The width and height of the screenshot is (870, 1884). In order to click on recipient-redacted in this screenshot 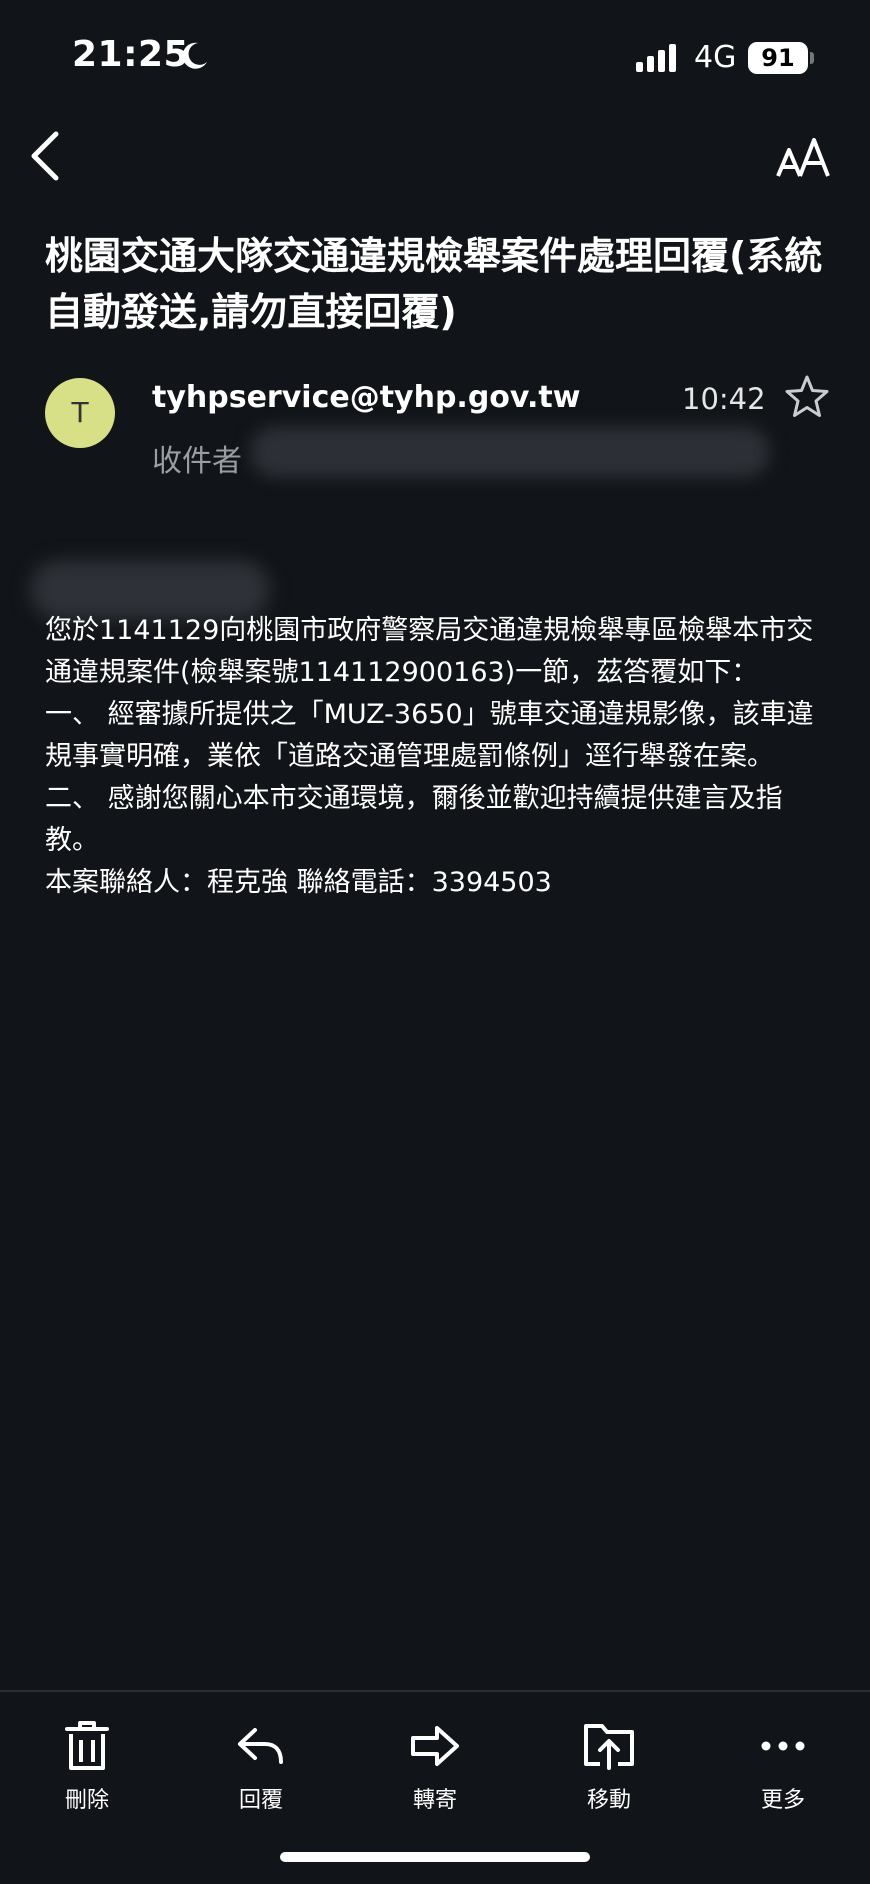, I will do `click(510, 452)`.